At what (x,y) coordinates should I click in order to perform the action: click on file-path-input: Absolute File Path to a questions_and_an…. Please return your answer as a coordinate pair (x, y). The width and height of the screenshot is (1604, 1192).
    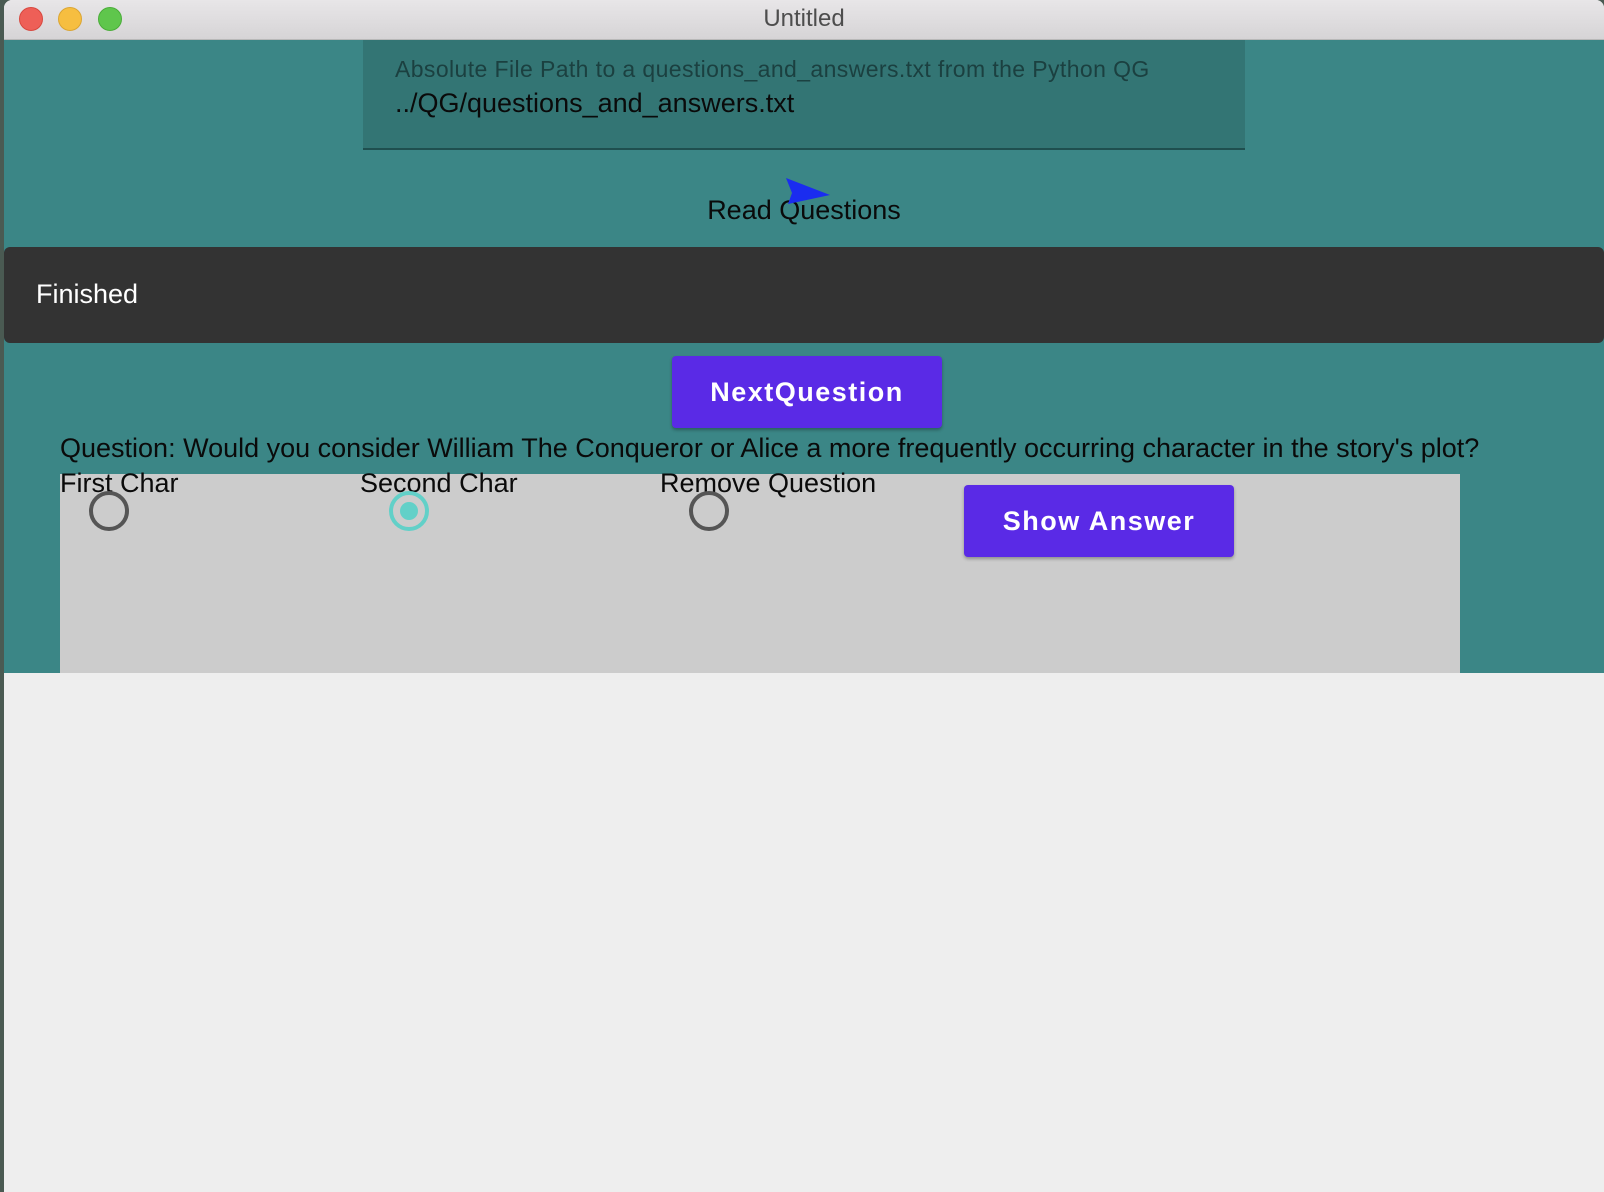
    Looking at the image, I should click on (804, 95).